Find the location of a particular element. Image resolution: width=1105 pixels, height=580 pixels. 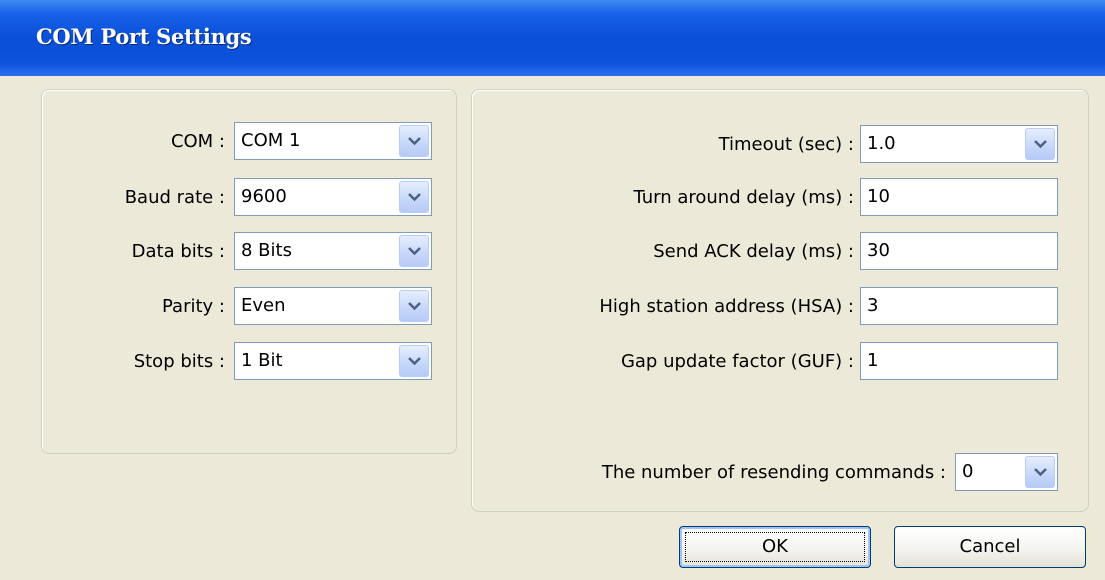

baud-rate-value: 9600 is located at coordinates (264, 196).